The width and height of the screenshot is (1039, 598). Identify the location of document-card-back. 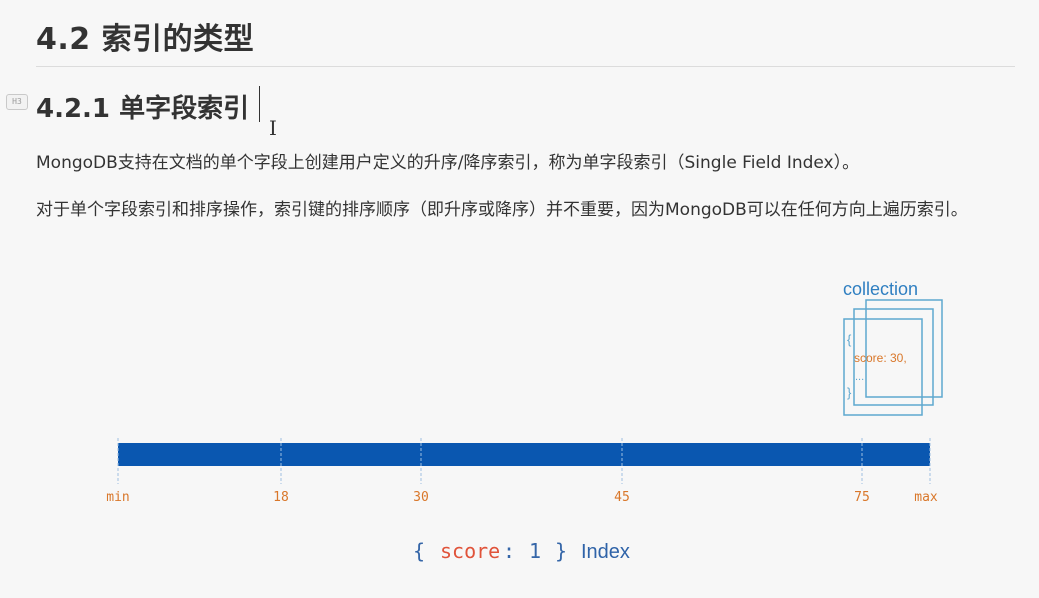
(904, 348).